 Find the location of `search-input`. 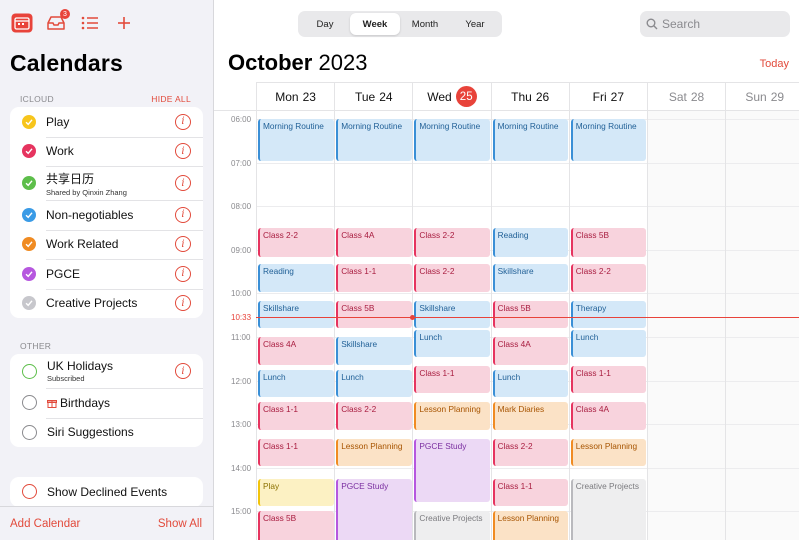

search-input is located at coordinates (722, 24).